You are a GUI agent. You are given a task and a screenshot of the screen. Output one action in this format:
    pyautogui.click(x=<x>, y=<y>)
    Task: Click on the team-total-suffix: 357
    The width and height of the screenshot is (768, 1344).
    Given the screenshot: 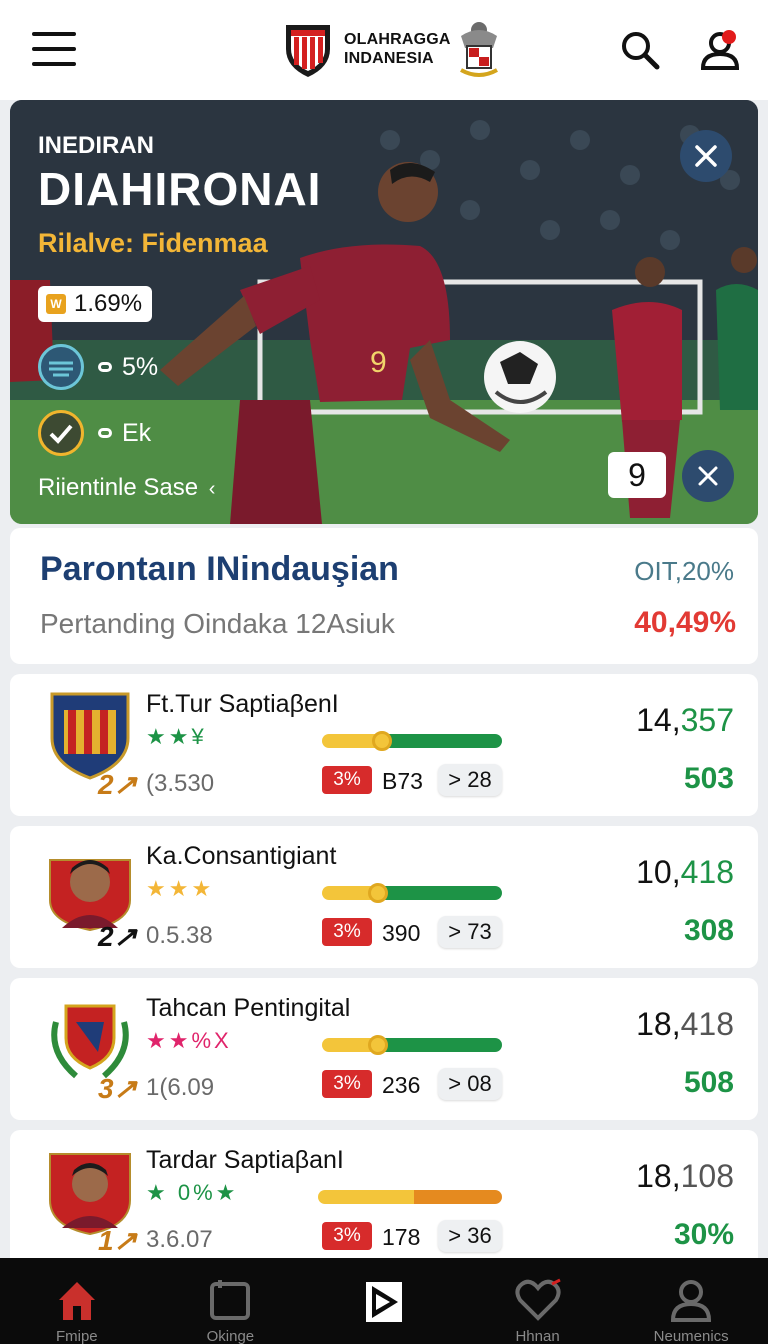 What is the action you would take?
    pyautogui.click(x=707, y=720)
    